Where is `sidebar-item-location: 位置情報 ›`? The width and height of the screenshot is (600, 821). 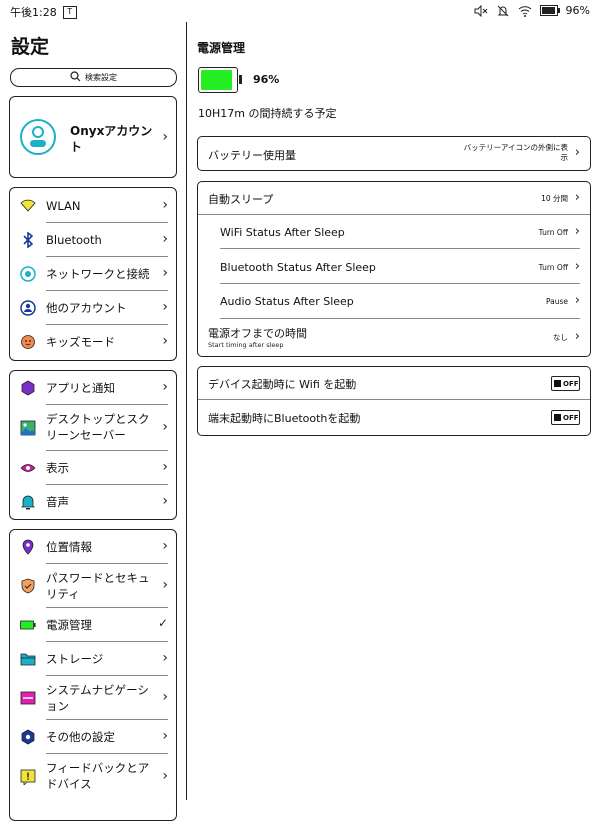 sidebar-item-location: 位置情報 › is located at coordinates (93, 547).